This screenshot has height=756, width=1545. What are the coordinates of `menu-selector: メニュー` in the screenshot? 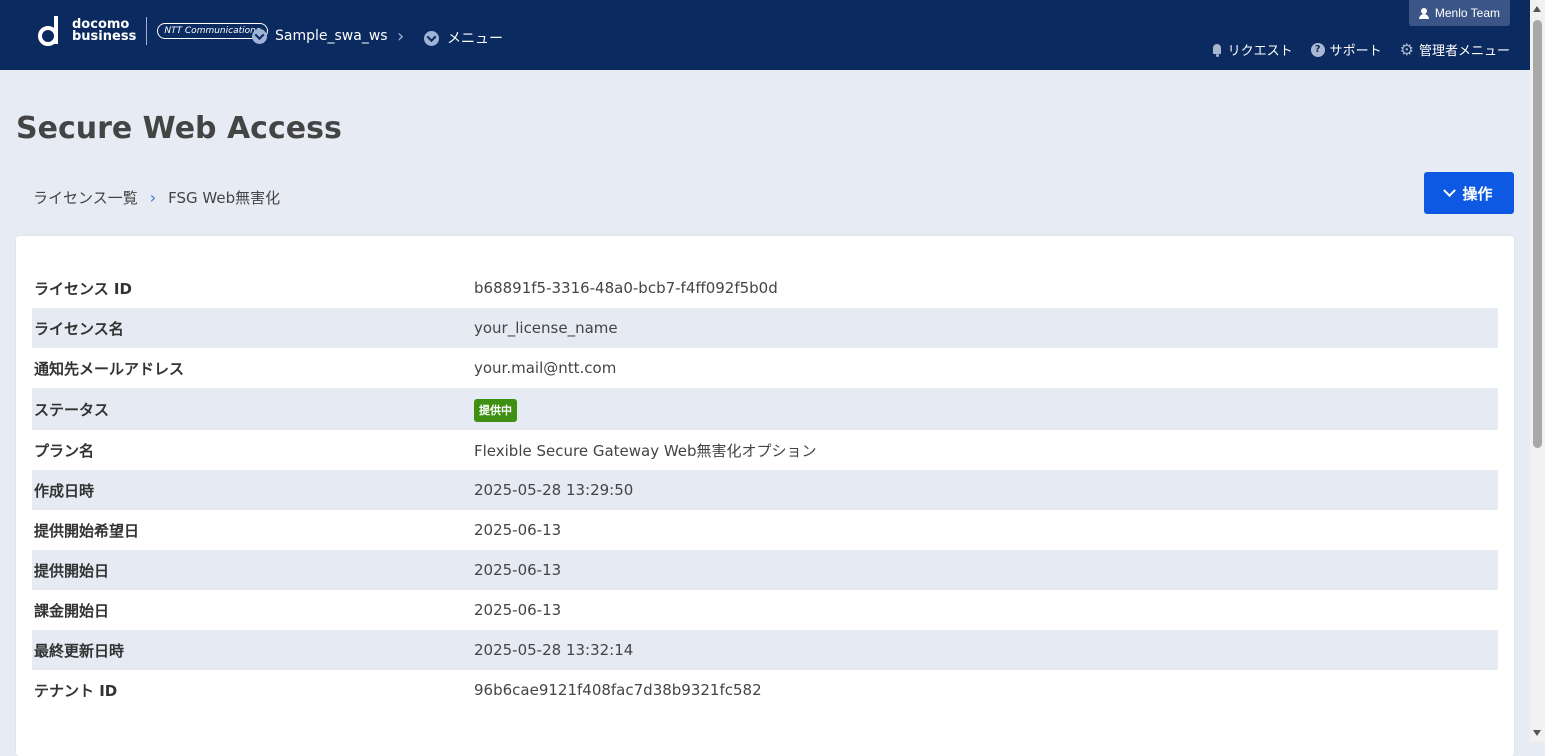 It's located at (463, 38).